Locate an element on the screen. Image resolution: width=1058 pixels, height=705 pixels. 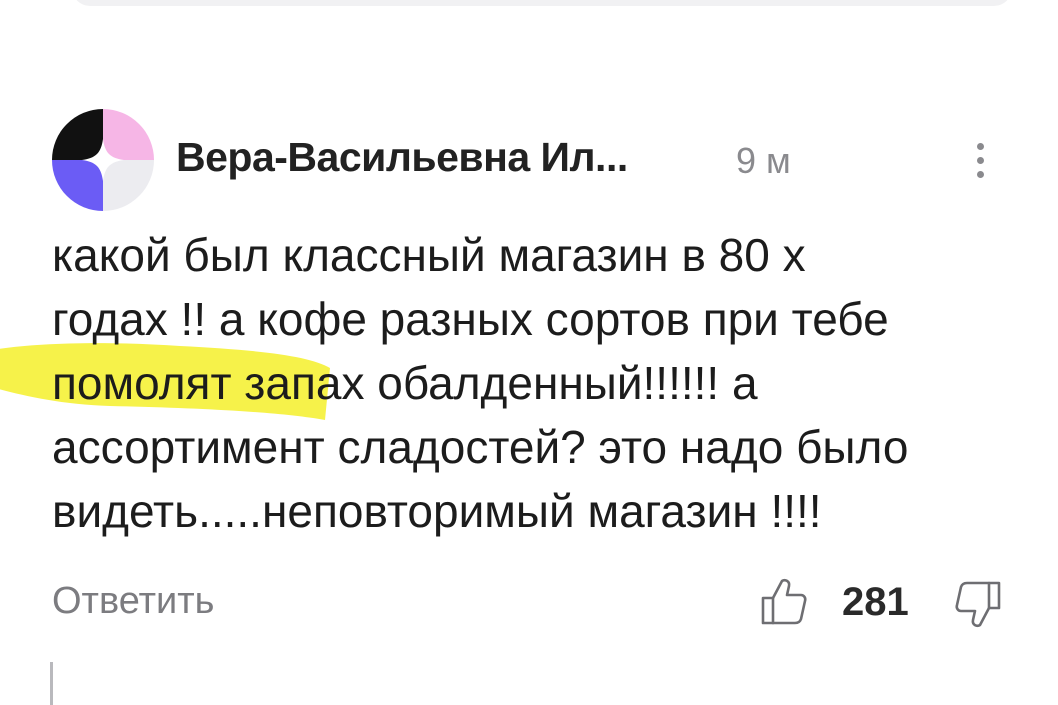
reply-button: Ответить is located at coordinates (133, 601).